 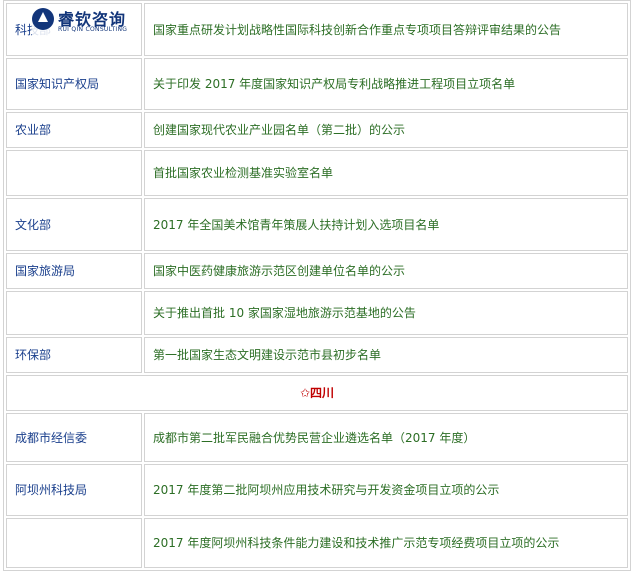 I want to click on section-row: ✩四川, so click(x=317, y=393).